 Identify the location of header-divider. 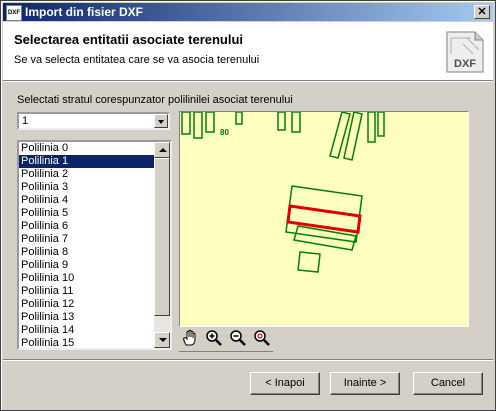
(248, 81).